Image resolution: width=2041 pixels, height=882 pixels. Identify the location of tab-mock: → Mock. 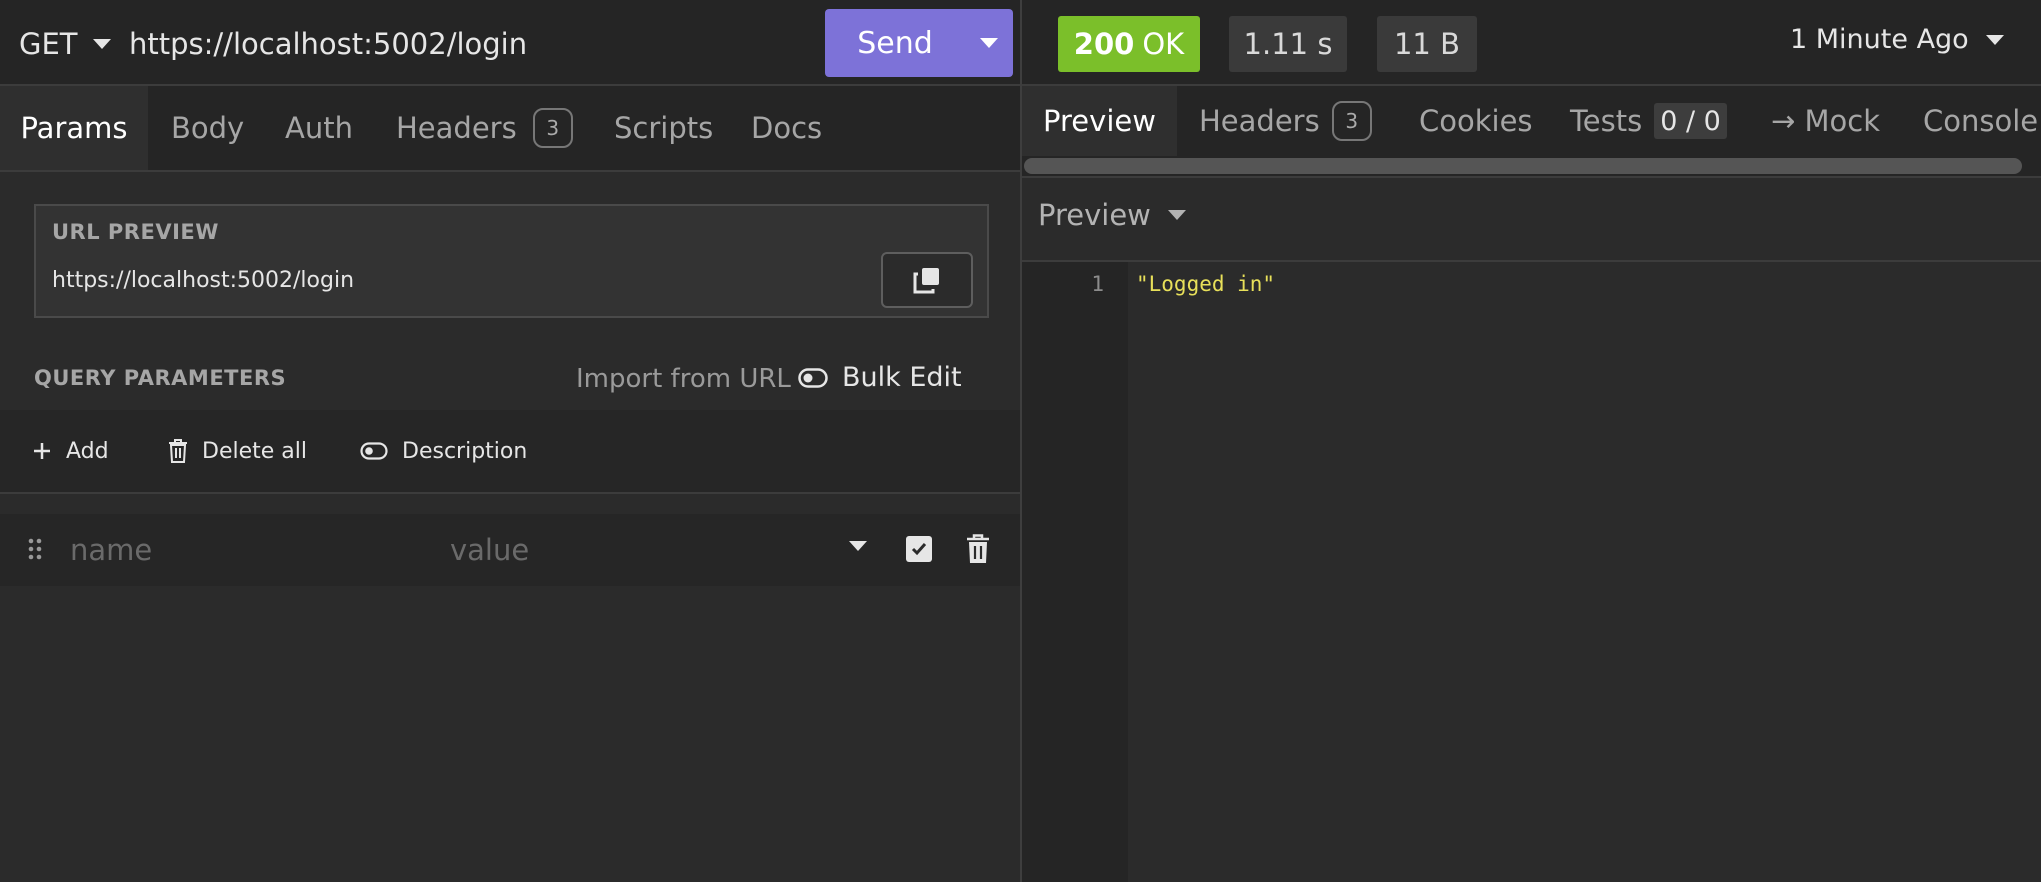
(1825, 121).